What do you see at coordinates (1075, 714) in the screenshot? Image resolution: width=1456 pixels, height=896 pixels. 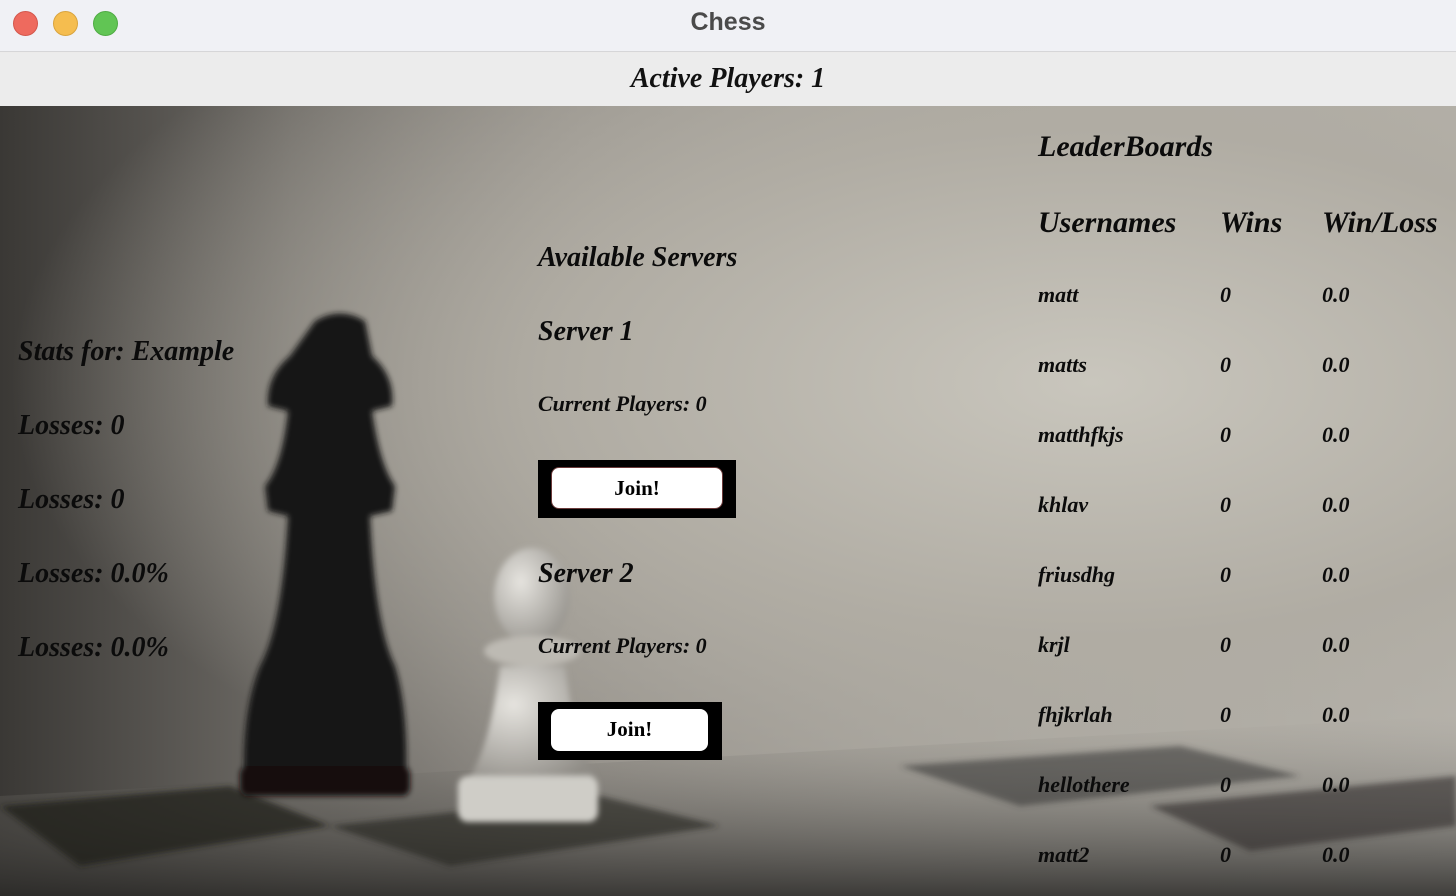 I see `leaderboard-username: fhjkrlah` at bounding box center [1075, 714].